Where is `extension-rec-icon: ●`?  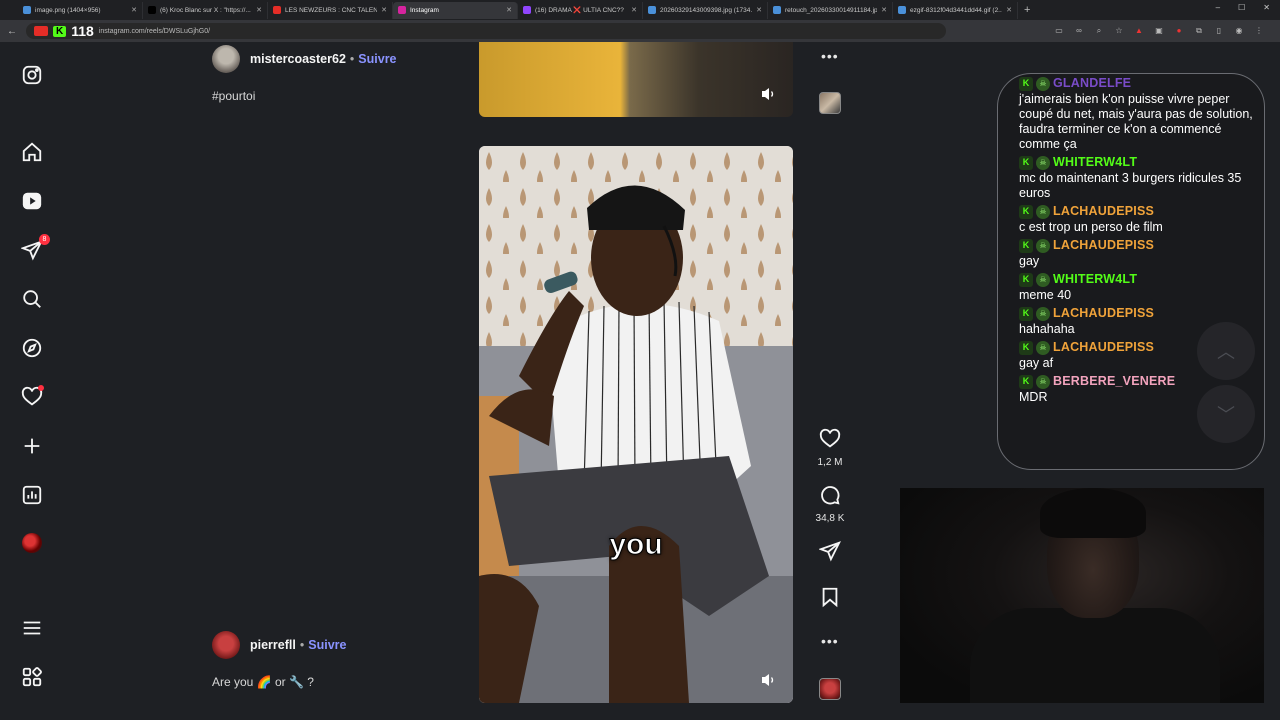 extension-rec-icon: ● is located at coordinates (1179, 31).